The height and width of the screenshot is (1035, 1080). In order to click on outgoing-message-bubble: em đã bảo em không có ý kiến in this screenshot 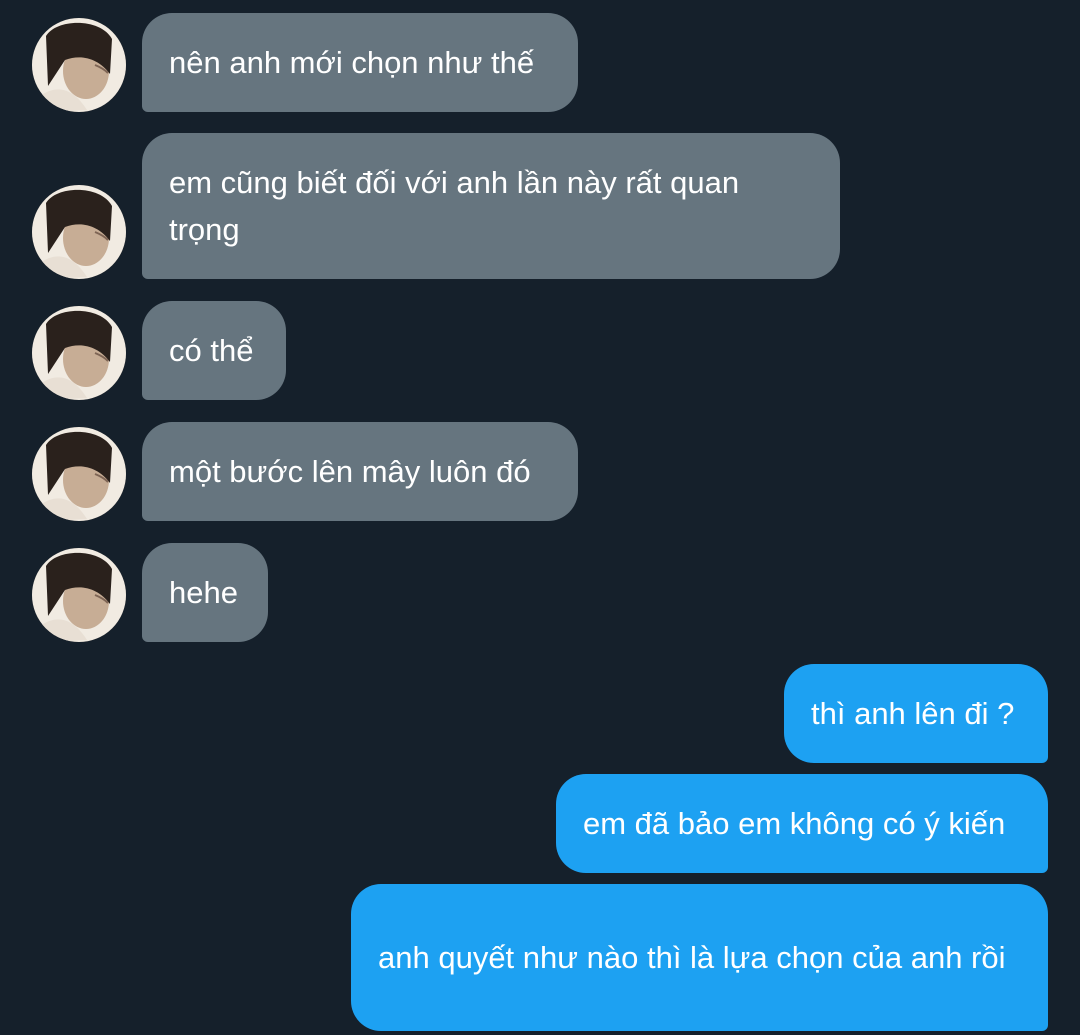, I will do `click(802, 823)`.